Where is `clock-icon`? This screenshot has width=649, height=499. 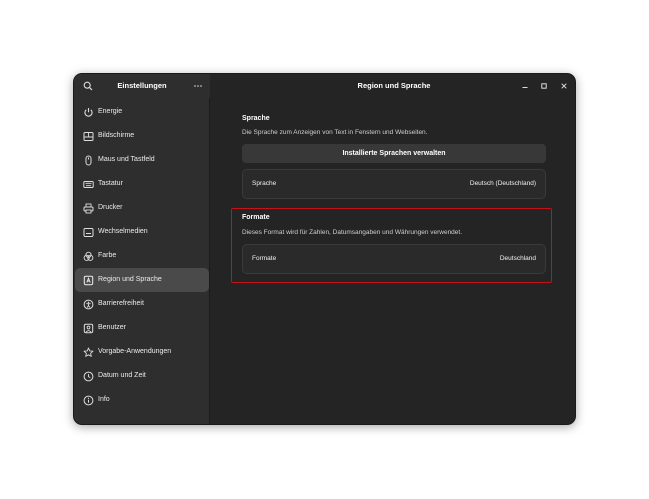 clock-icon is located at coordinates (88, 376).